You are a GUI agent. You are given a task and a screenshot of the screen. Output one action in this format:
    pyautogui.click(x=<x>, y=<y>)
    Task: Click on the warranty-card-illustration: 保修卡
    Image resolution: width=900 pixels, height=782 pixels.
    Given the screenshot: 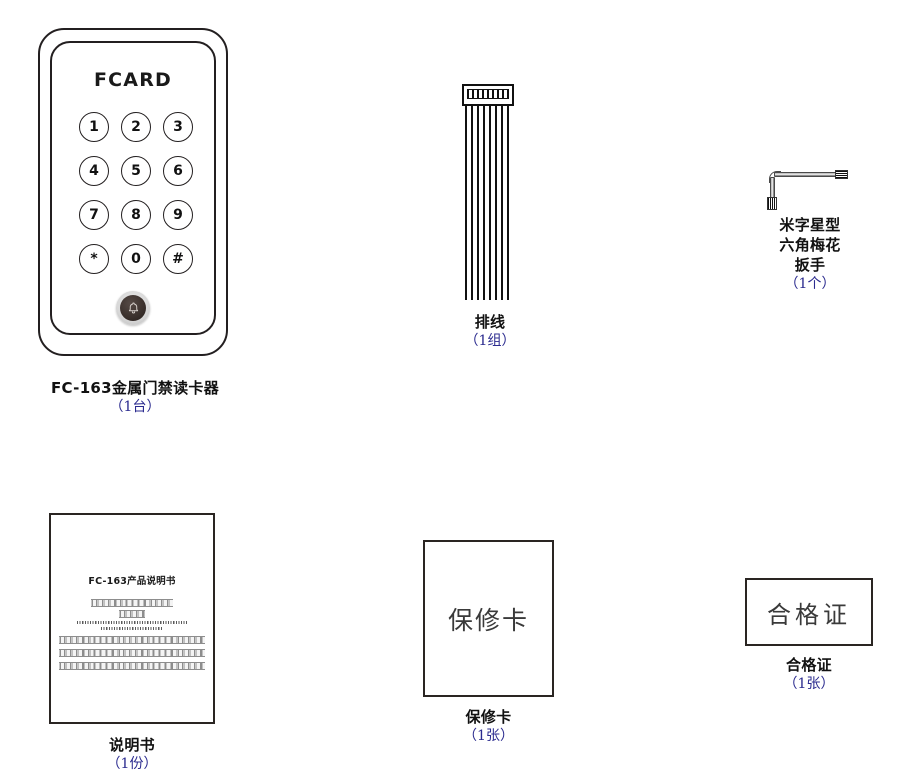 What is the action you would take?
    pyautogui.click(x=488, y=618)
    